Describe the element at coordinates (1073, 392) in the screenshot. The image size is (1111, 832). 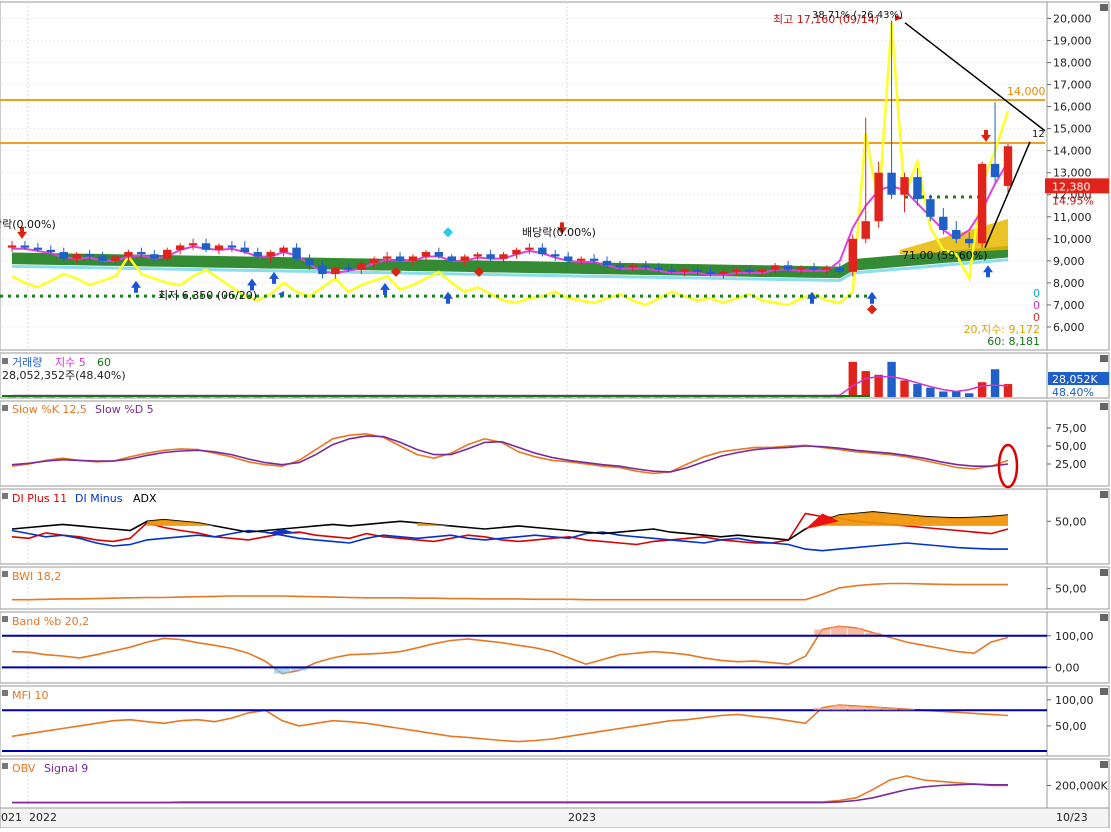
I see `volume-change-percent: 48.40%` at that location.